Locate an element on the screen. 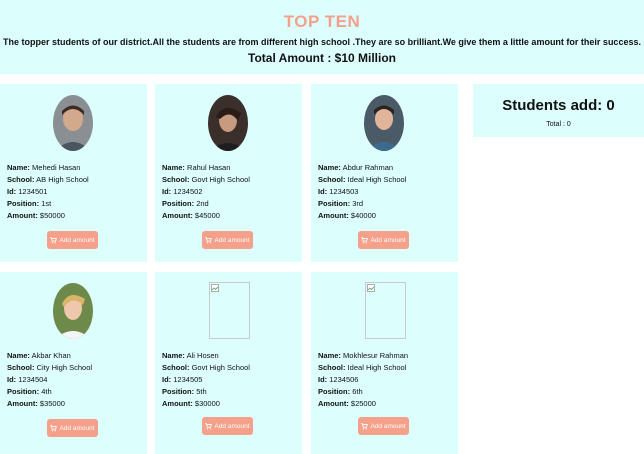 This screenshot has width=644, height=454. student-position: 5th is located at coordinates (201, 391).